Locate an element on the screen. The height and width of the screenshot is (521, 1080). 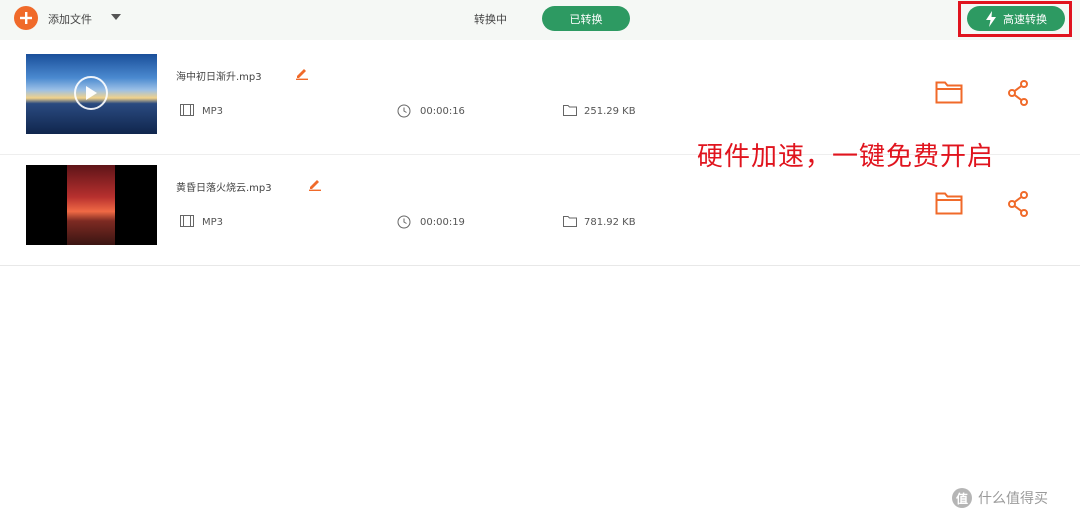
file-duration: 00:00:16 is located at coordinates (442, 111).